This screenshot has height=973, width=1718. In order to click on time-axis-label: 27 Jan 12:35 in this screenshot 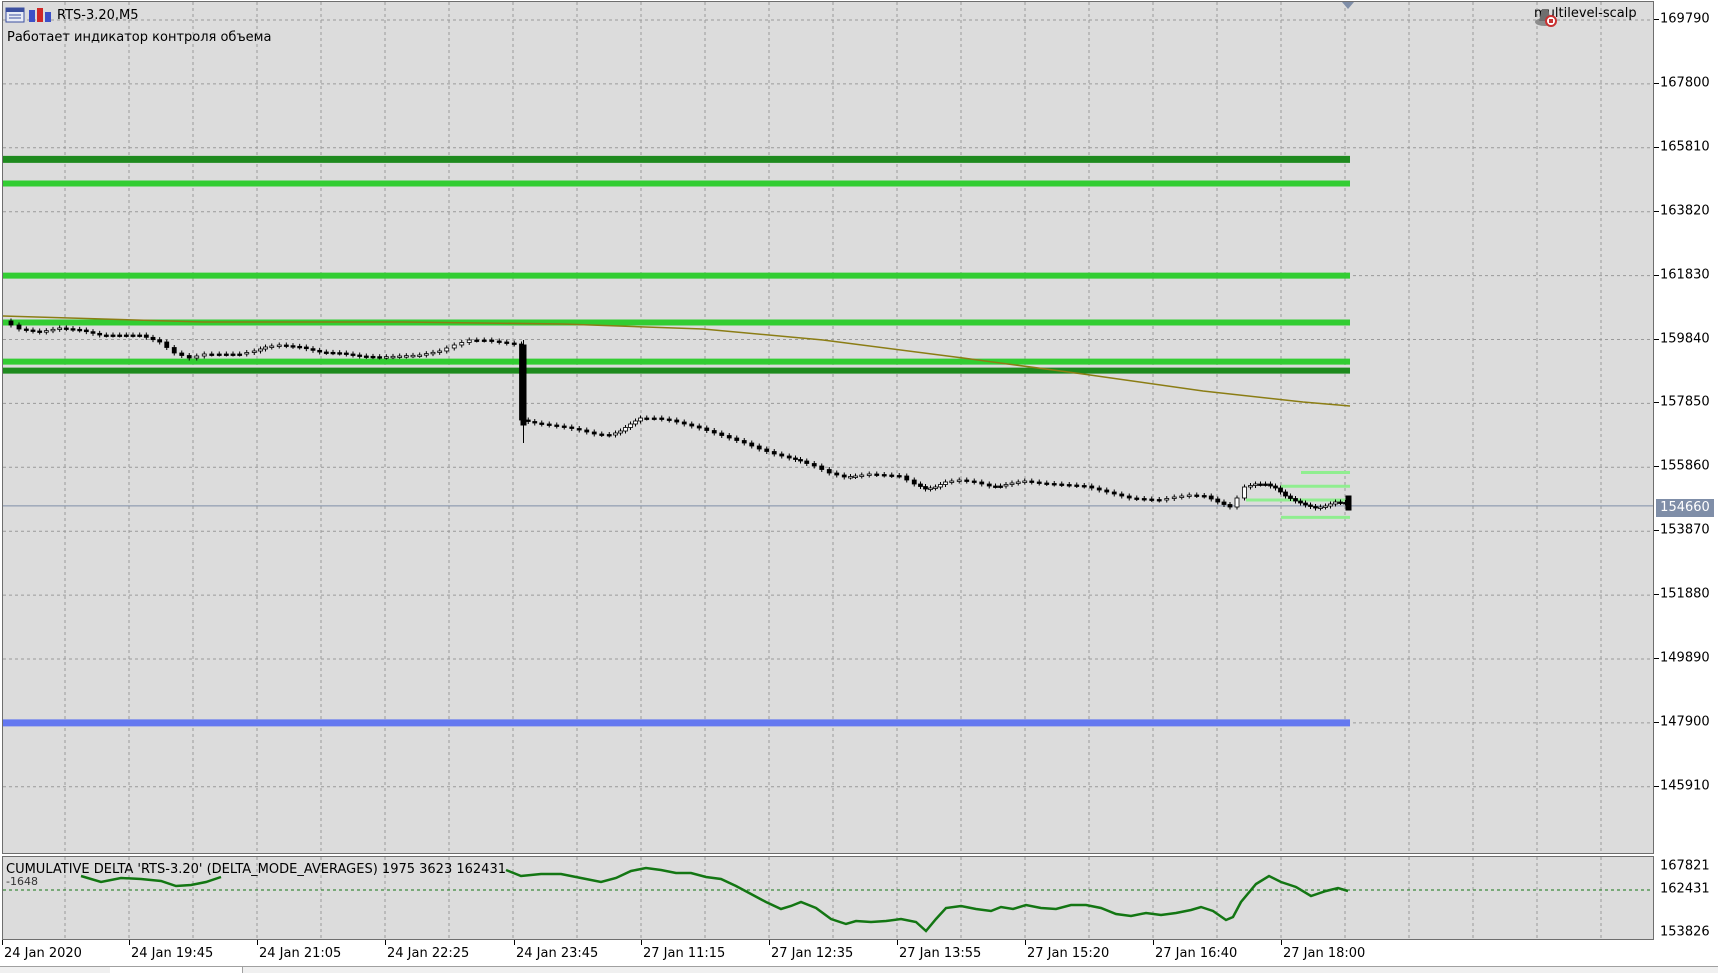, I will do `click(812, 953)`.